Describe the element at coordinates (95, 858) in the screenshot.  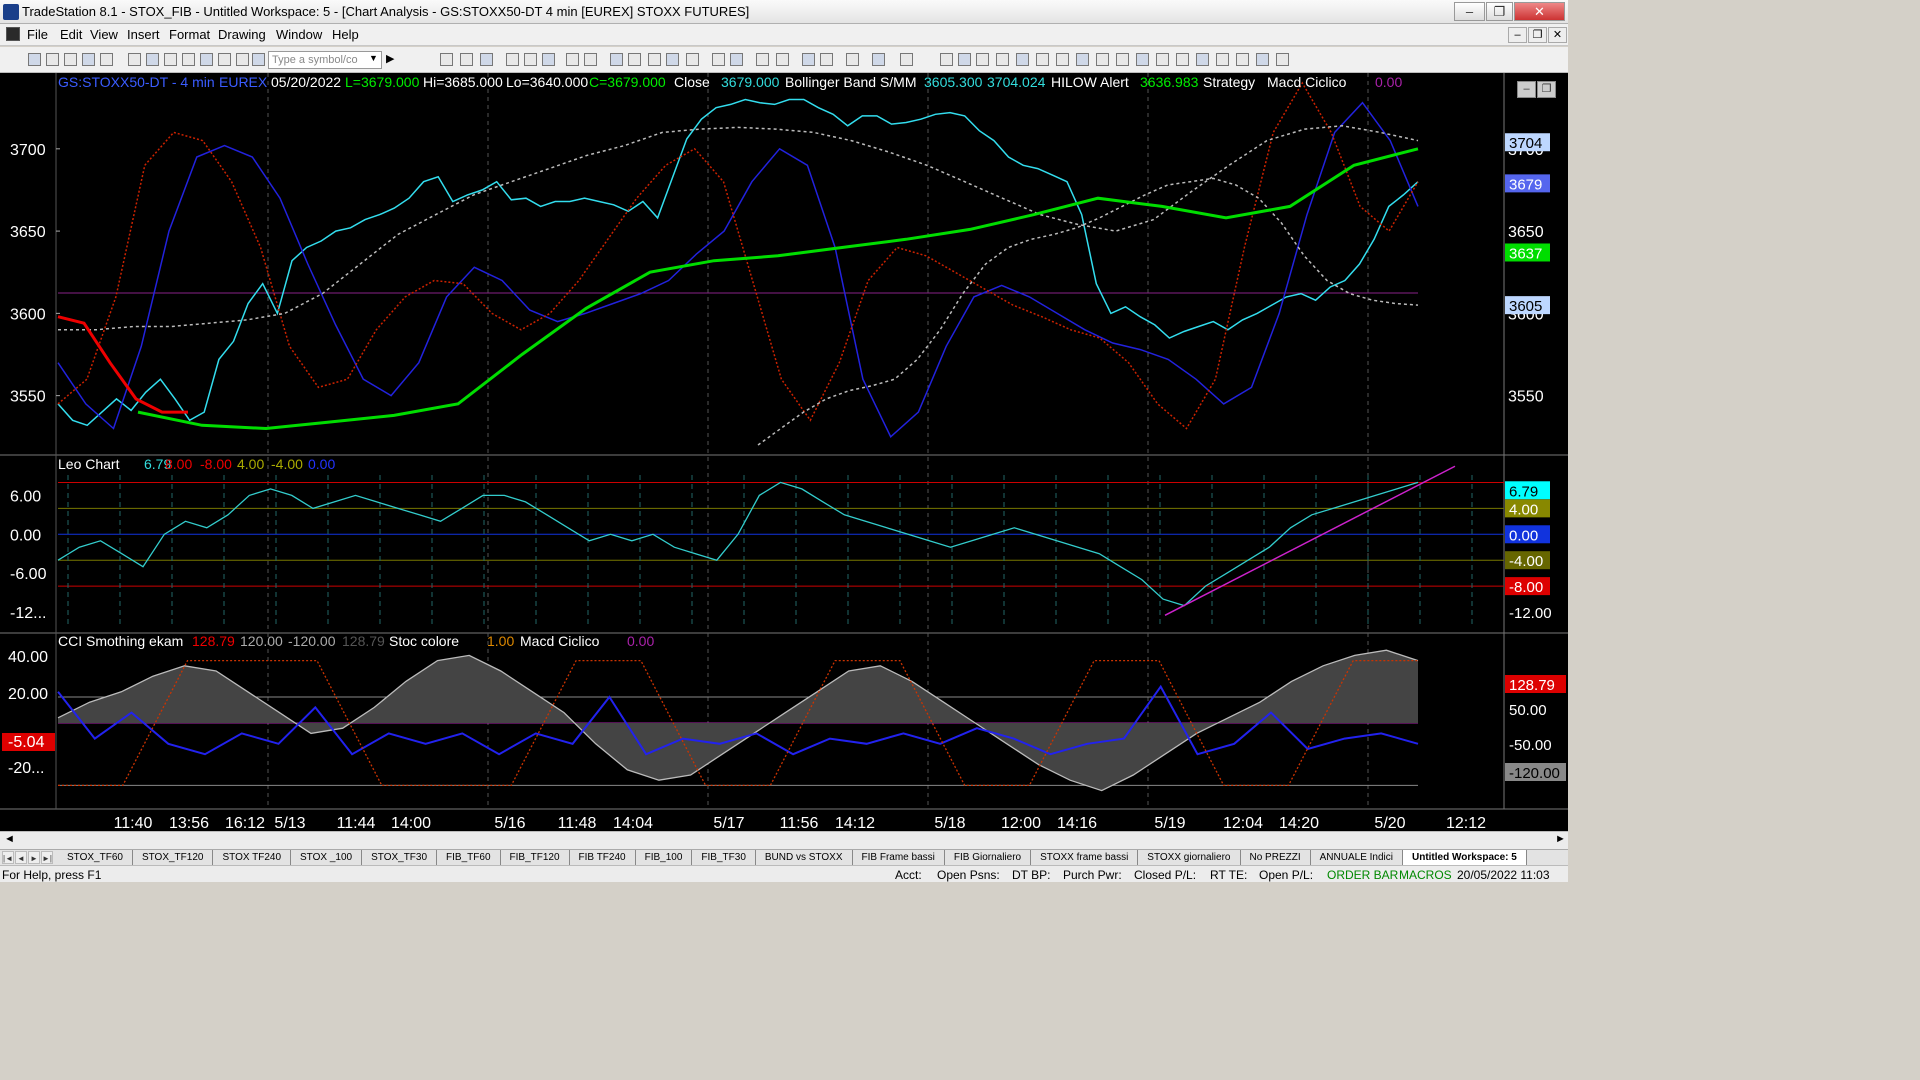
I see `workspace-tab: STOX_TF60` at that location.